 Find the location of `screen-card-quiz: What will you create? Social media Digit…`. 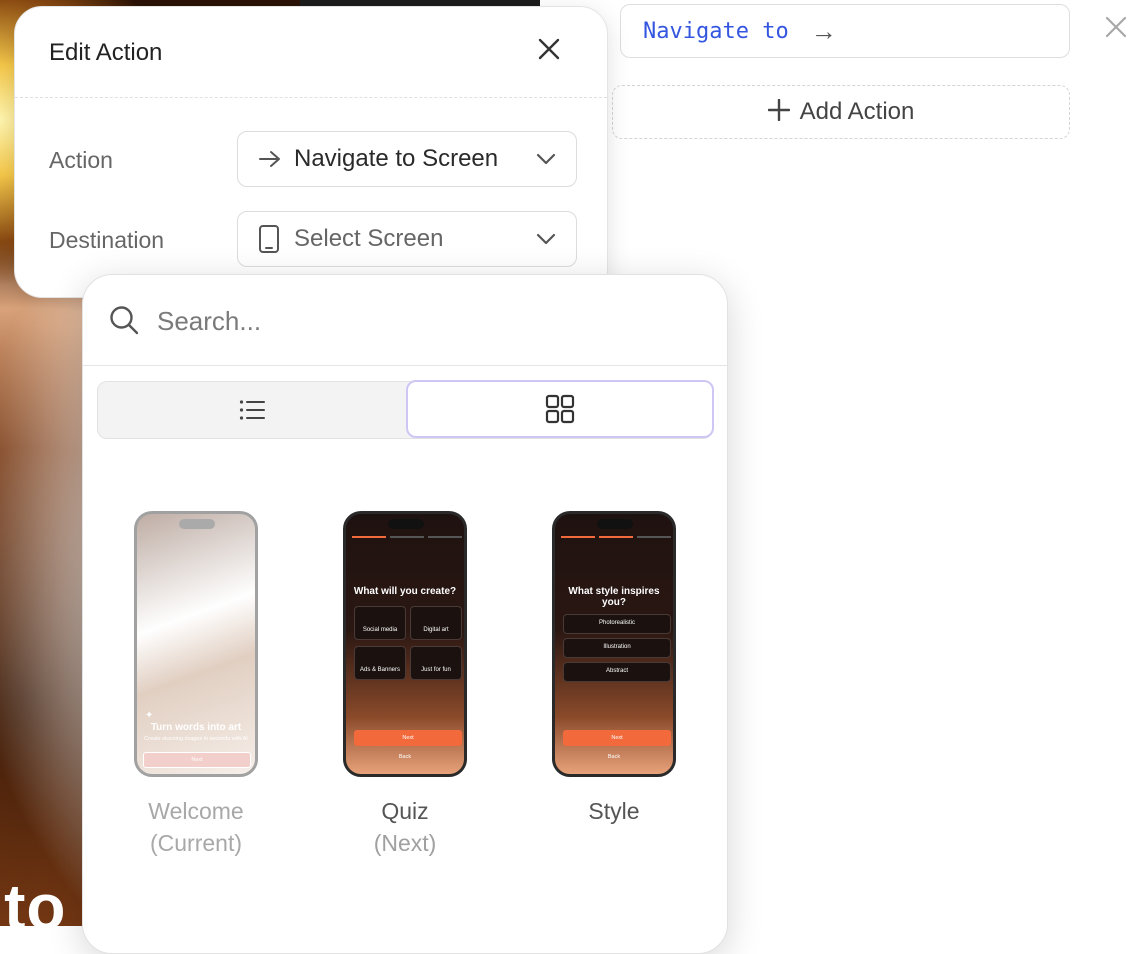

screen-card-quiz: What will you create? Social media Digit… is located at coordinates (405, 685).